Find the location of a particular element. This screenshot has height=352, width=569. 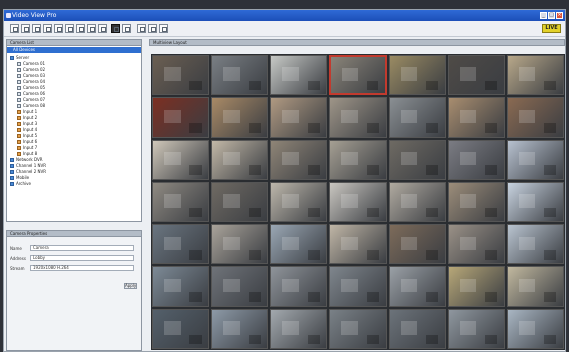

tree-item: Camera 04 is located at coordinates (31, 81).